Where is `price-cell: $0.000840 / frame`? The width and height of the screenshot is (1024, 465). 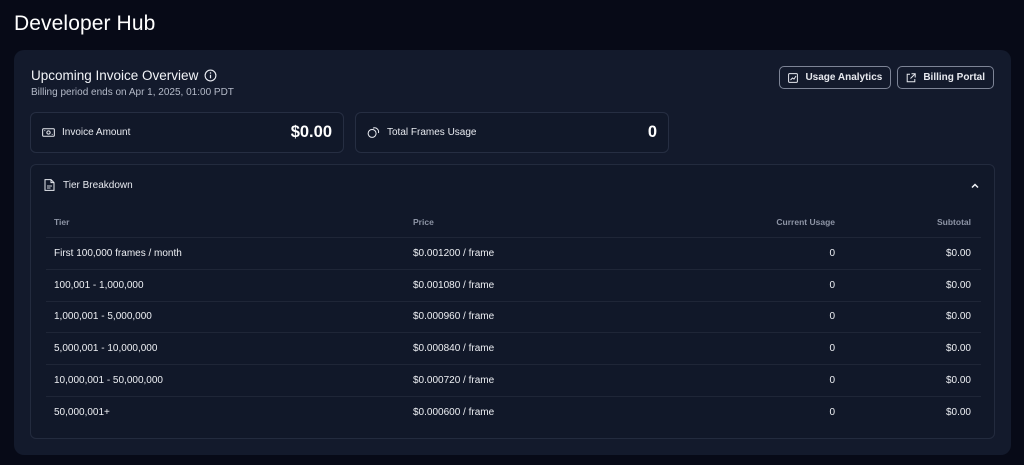
price-cell: $0.000840 / frame is located at coordinates (454, 349).